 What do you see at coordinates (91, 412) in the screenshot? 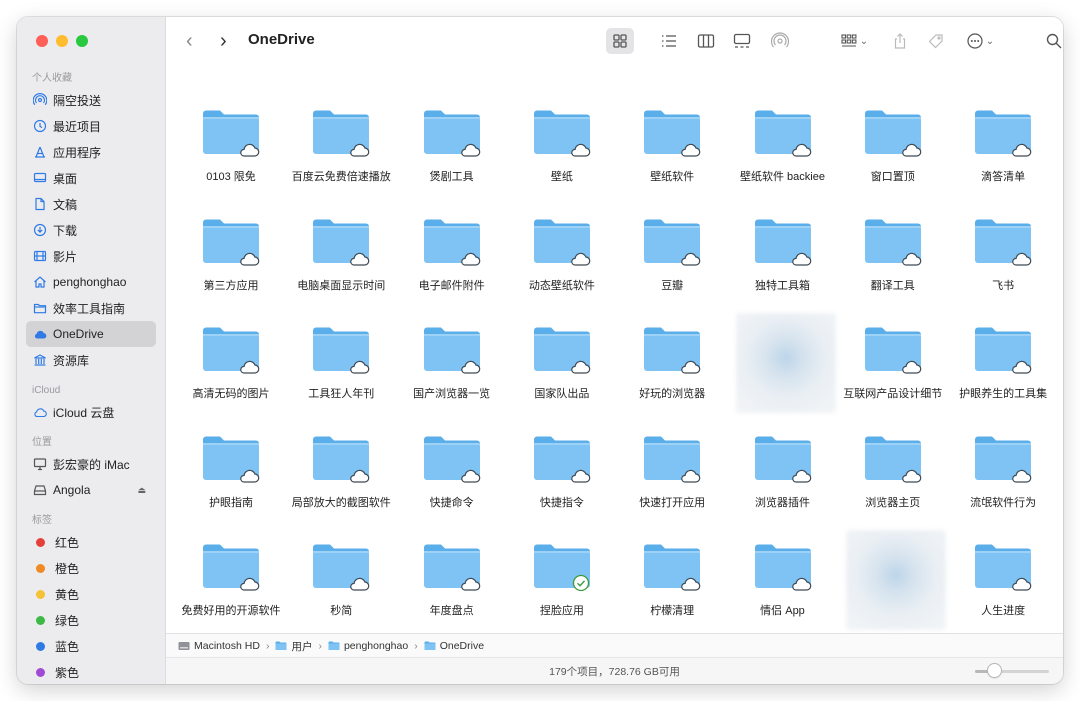
I see `sidebar-item: iCloud 云盘` at bounding box center [91, 412].